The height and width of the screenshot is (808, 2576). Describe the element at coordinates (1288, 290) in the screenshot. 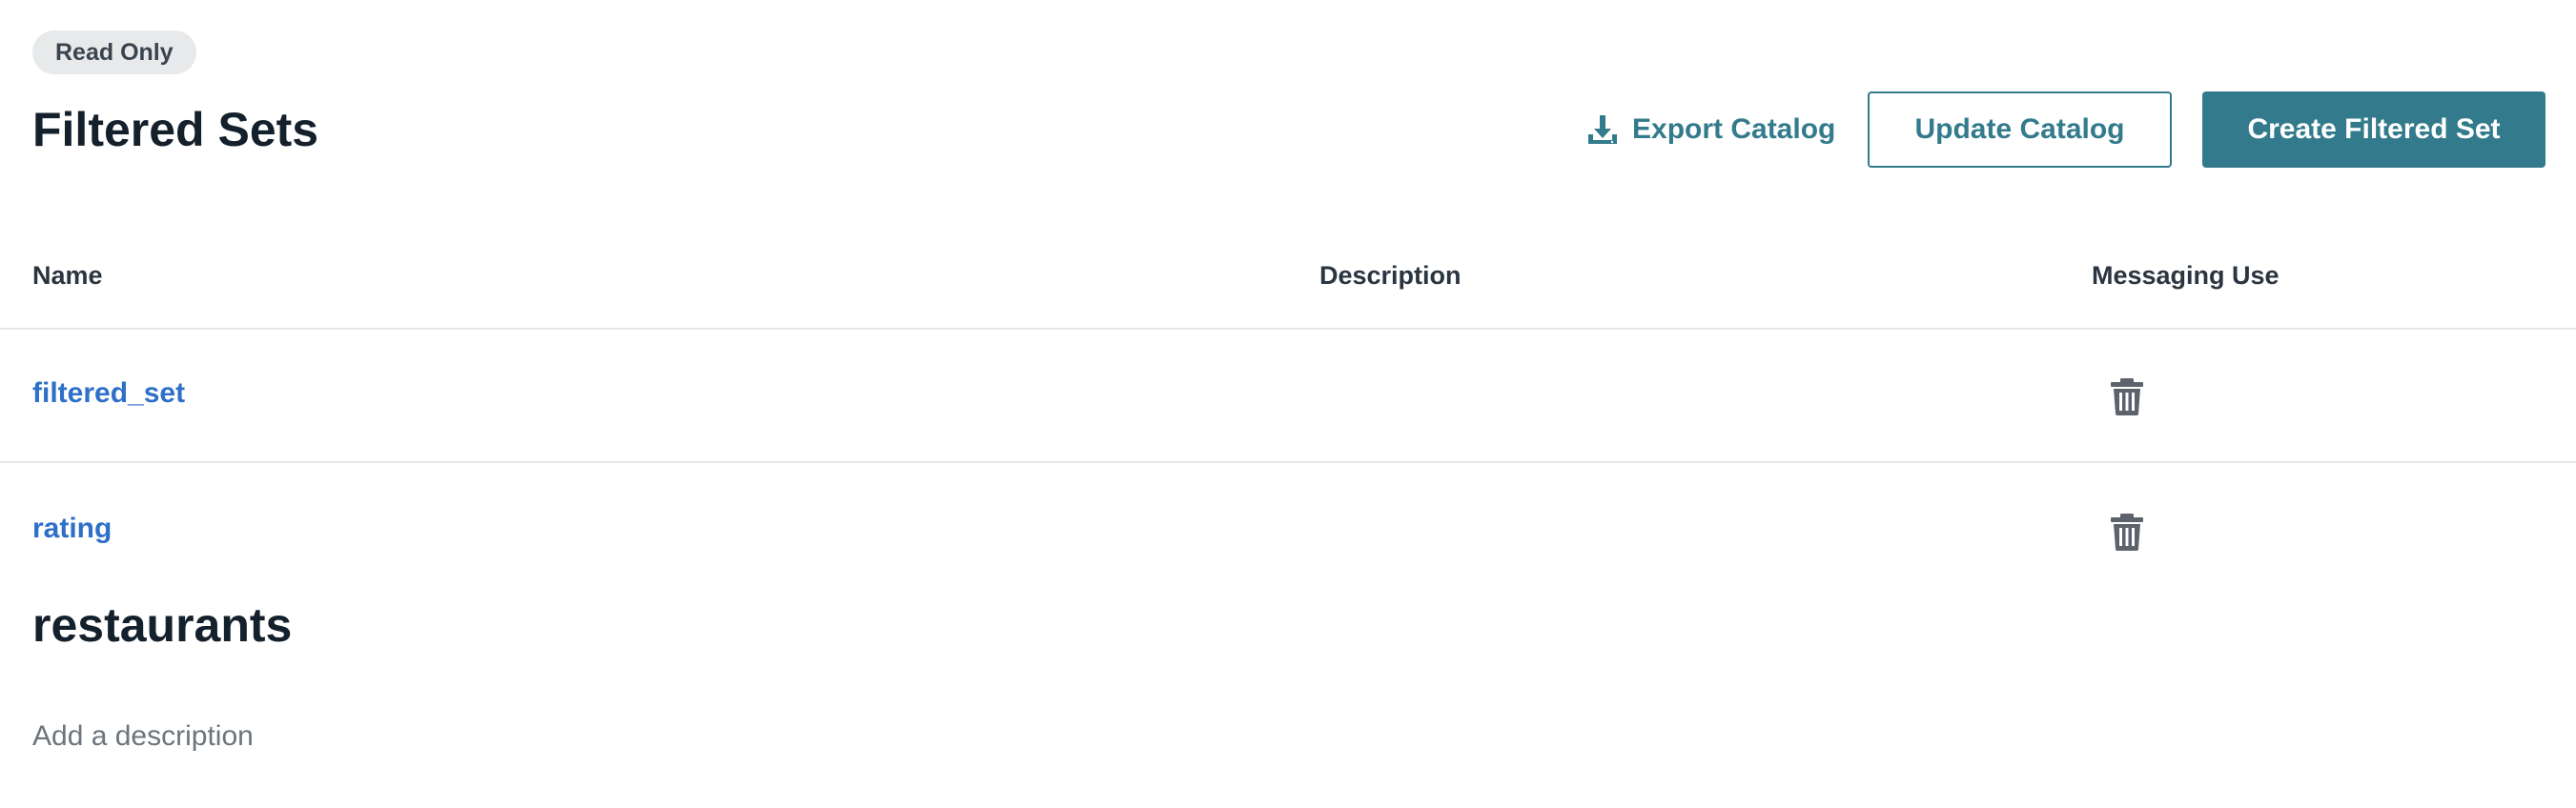

I see `table-header: Name Description Messaging Use` at that location.